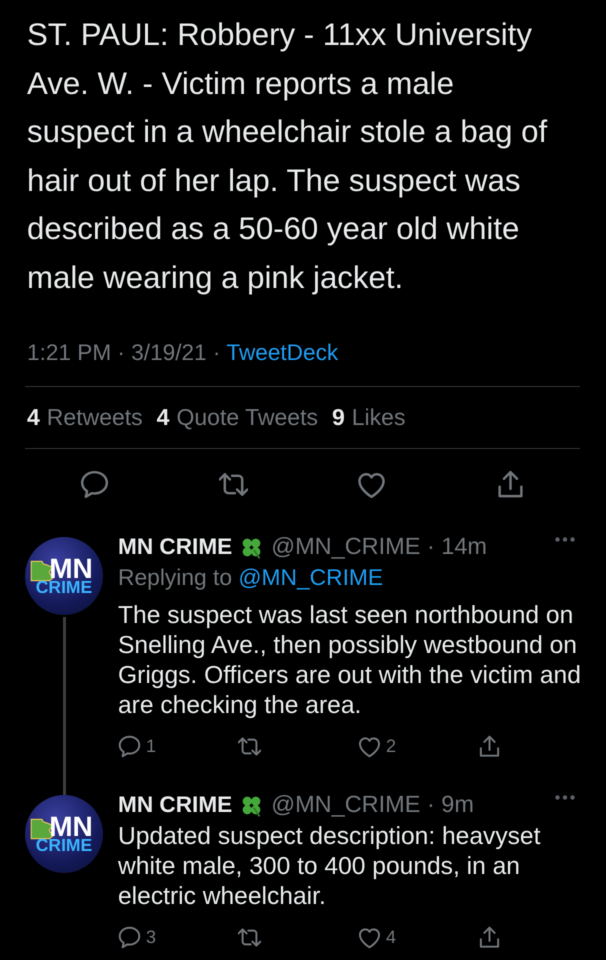  I want to click on like-button: 2, so click(377, 746).